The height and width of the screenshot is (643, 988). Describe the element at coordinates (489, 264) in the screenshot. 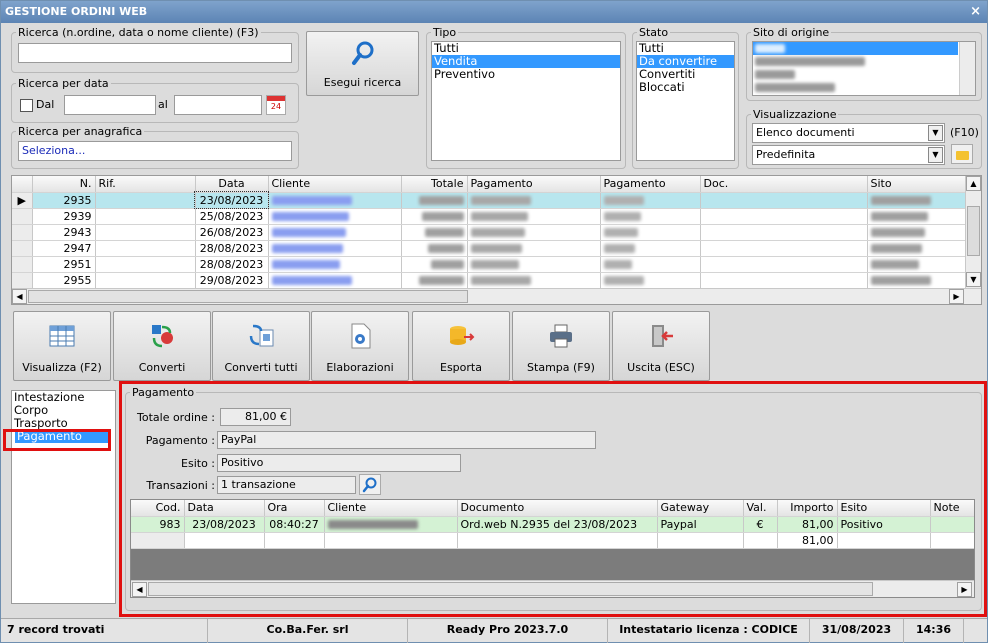

I see `table-row: 2951 28/08/2023` at that location.